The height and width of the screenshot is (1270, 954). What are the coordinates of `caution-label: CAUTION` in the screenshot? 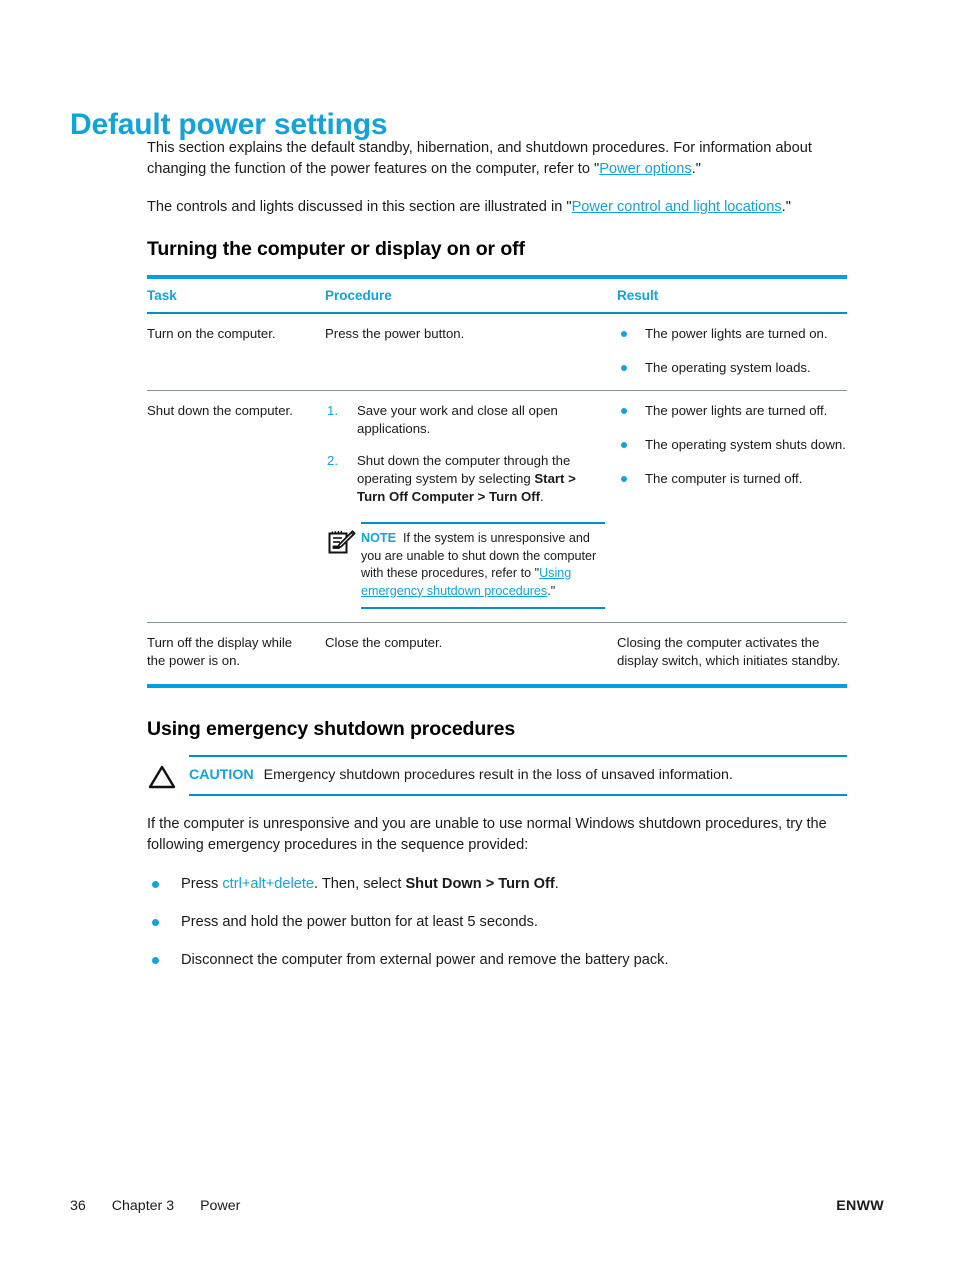 It's located at (221, 775).